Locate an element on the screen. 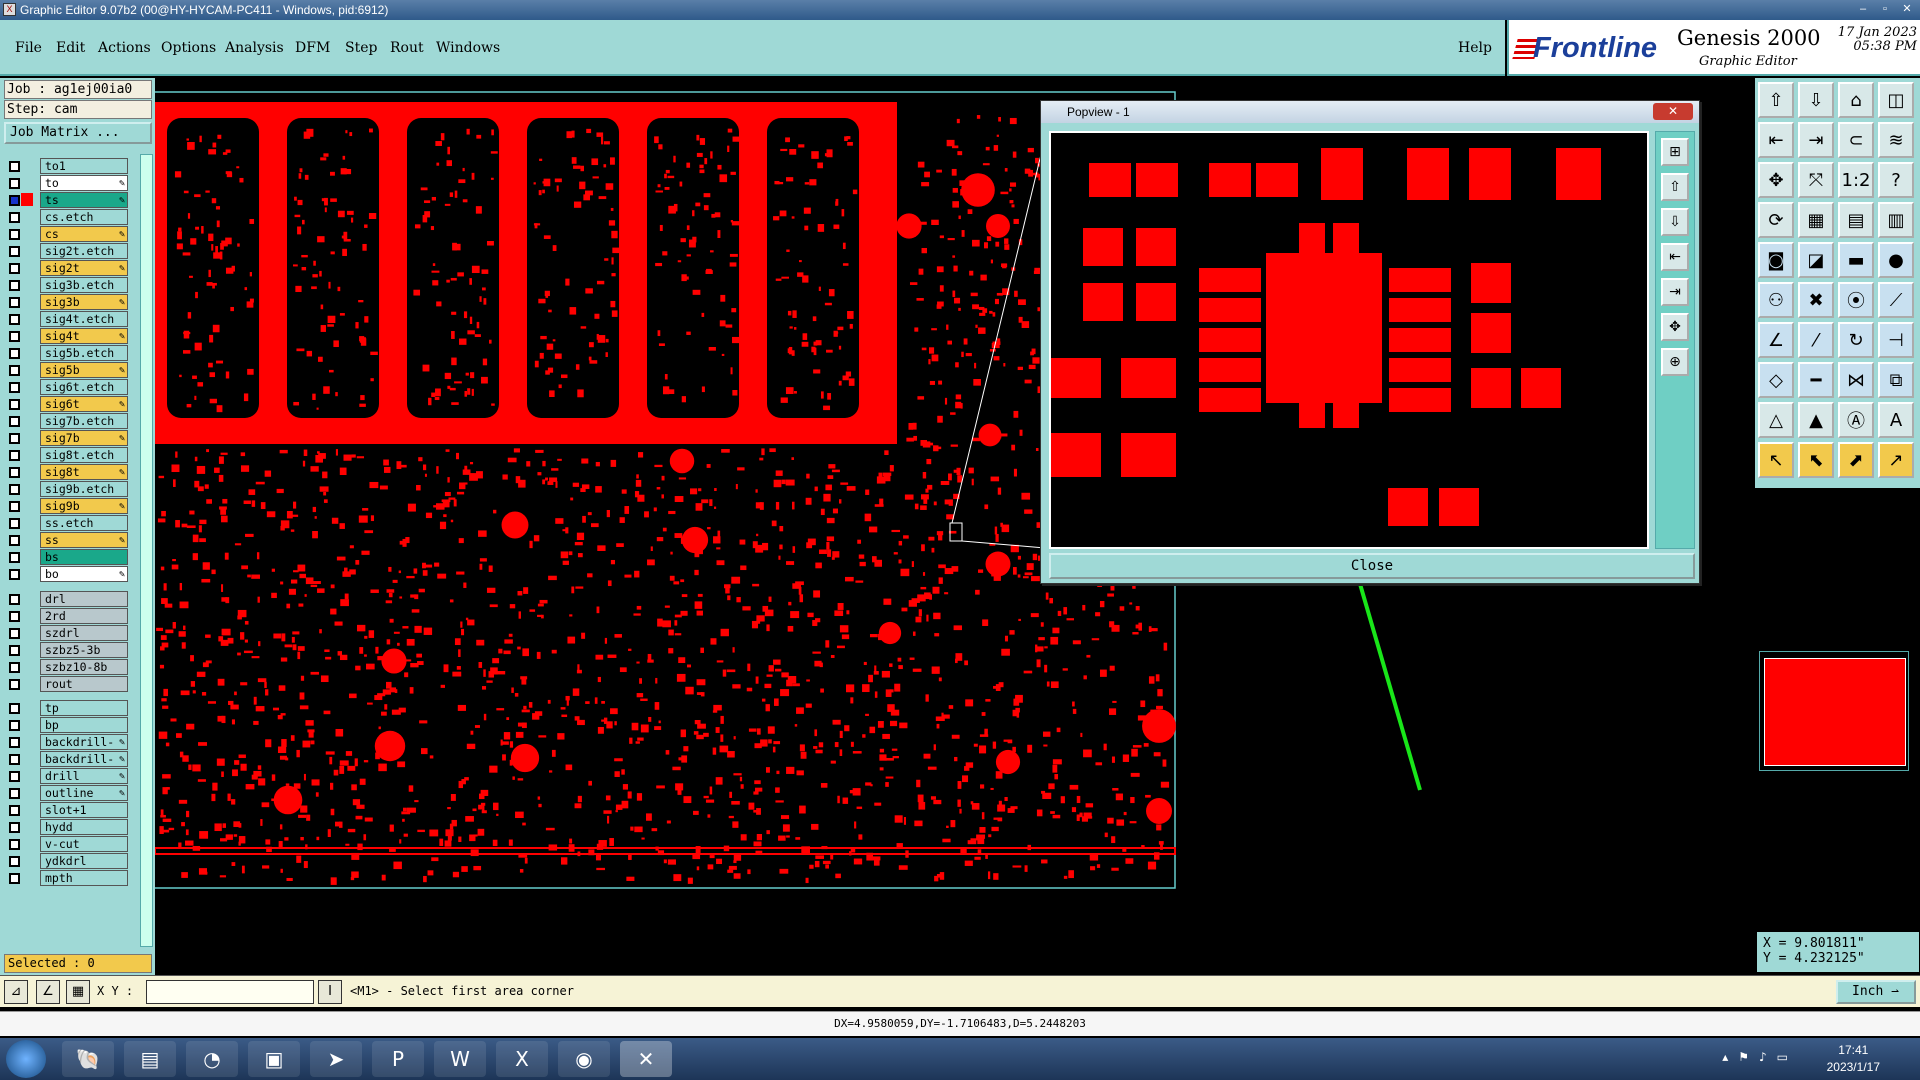 The image size is (1920, 1080). tray-volume-icon: ♪ is located at coordinates (1763, 1057).